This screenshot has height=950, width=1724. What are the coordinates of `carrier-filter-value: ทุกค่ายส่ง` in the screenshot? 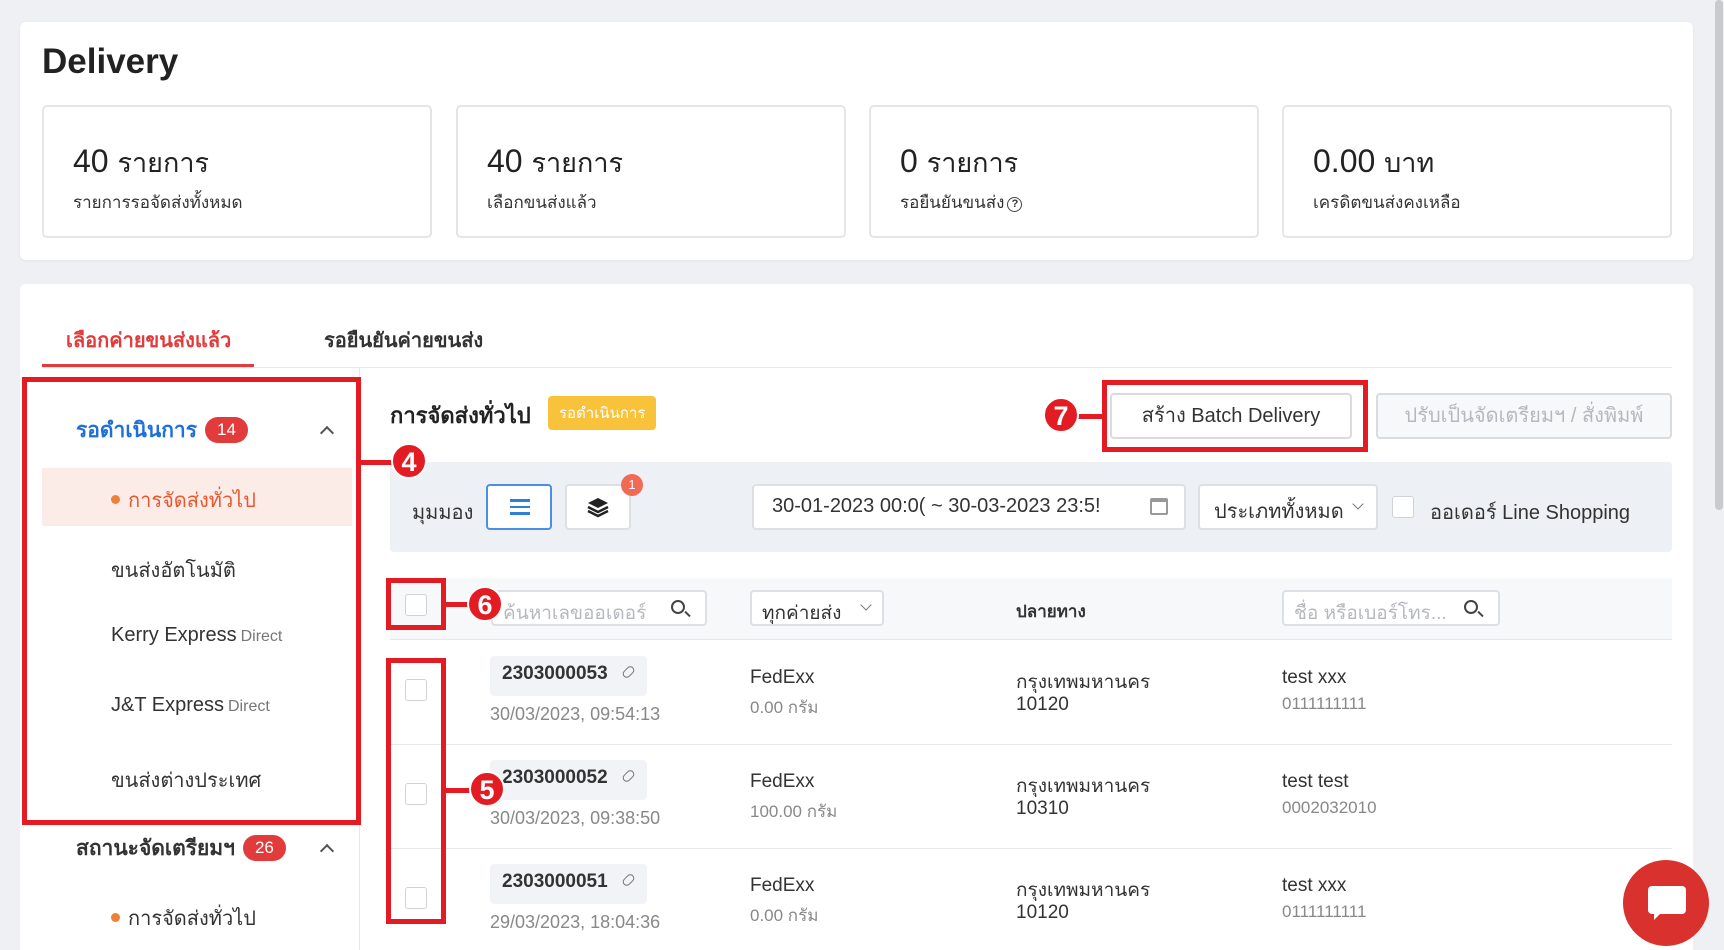 It's located at (802, 613).